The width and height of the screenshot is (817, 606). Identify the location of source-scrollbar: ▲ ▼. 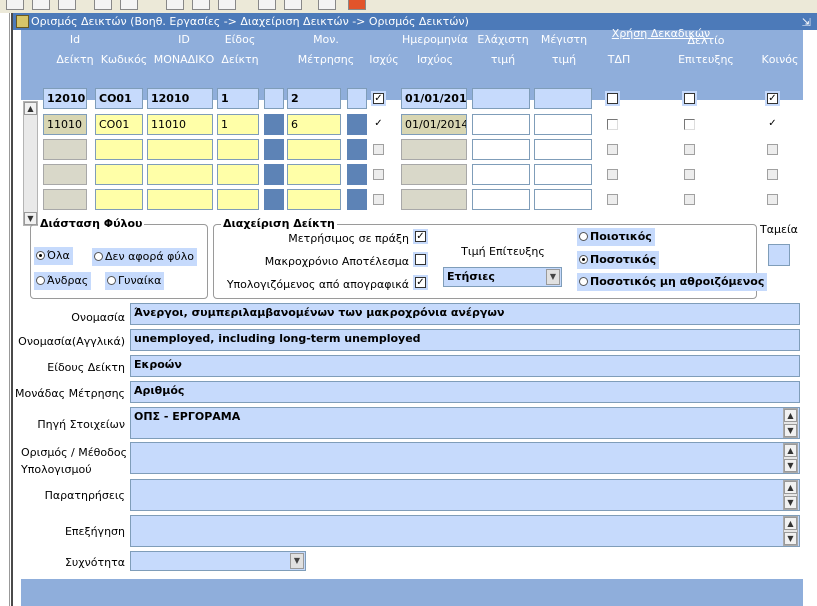
(790, 423).